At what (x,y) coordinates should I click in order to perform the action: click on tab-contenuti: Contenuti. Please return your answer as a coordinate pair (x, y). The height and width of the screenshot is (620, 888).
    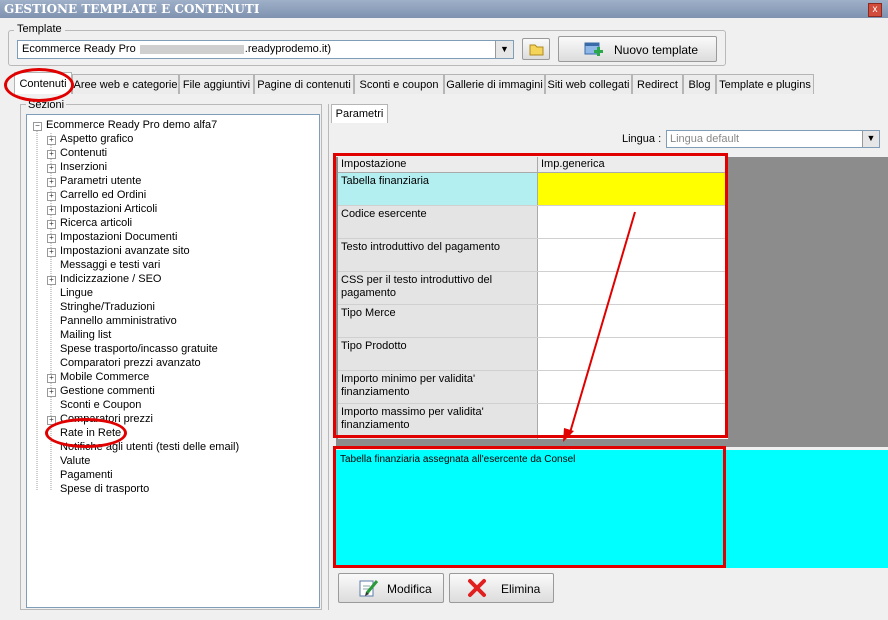
    Looking at the image, I should click on (43, 83).